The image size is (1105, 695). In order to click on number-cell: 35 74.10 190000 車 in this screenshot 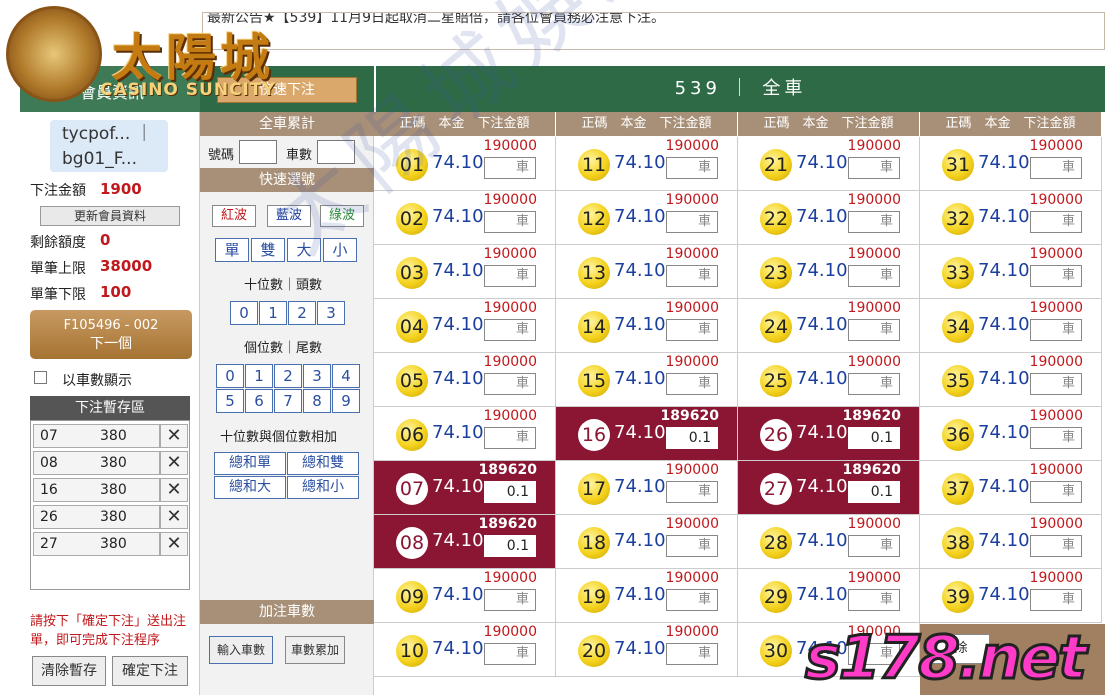, I will do `click(1011, 380)`.